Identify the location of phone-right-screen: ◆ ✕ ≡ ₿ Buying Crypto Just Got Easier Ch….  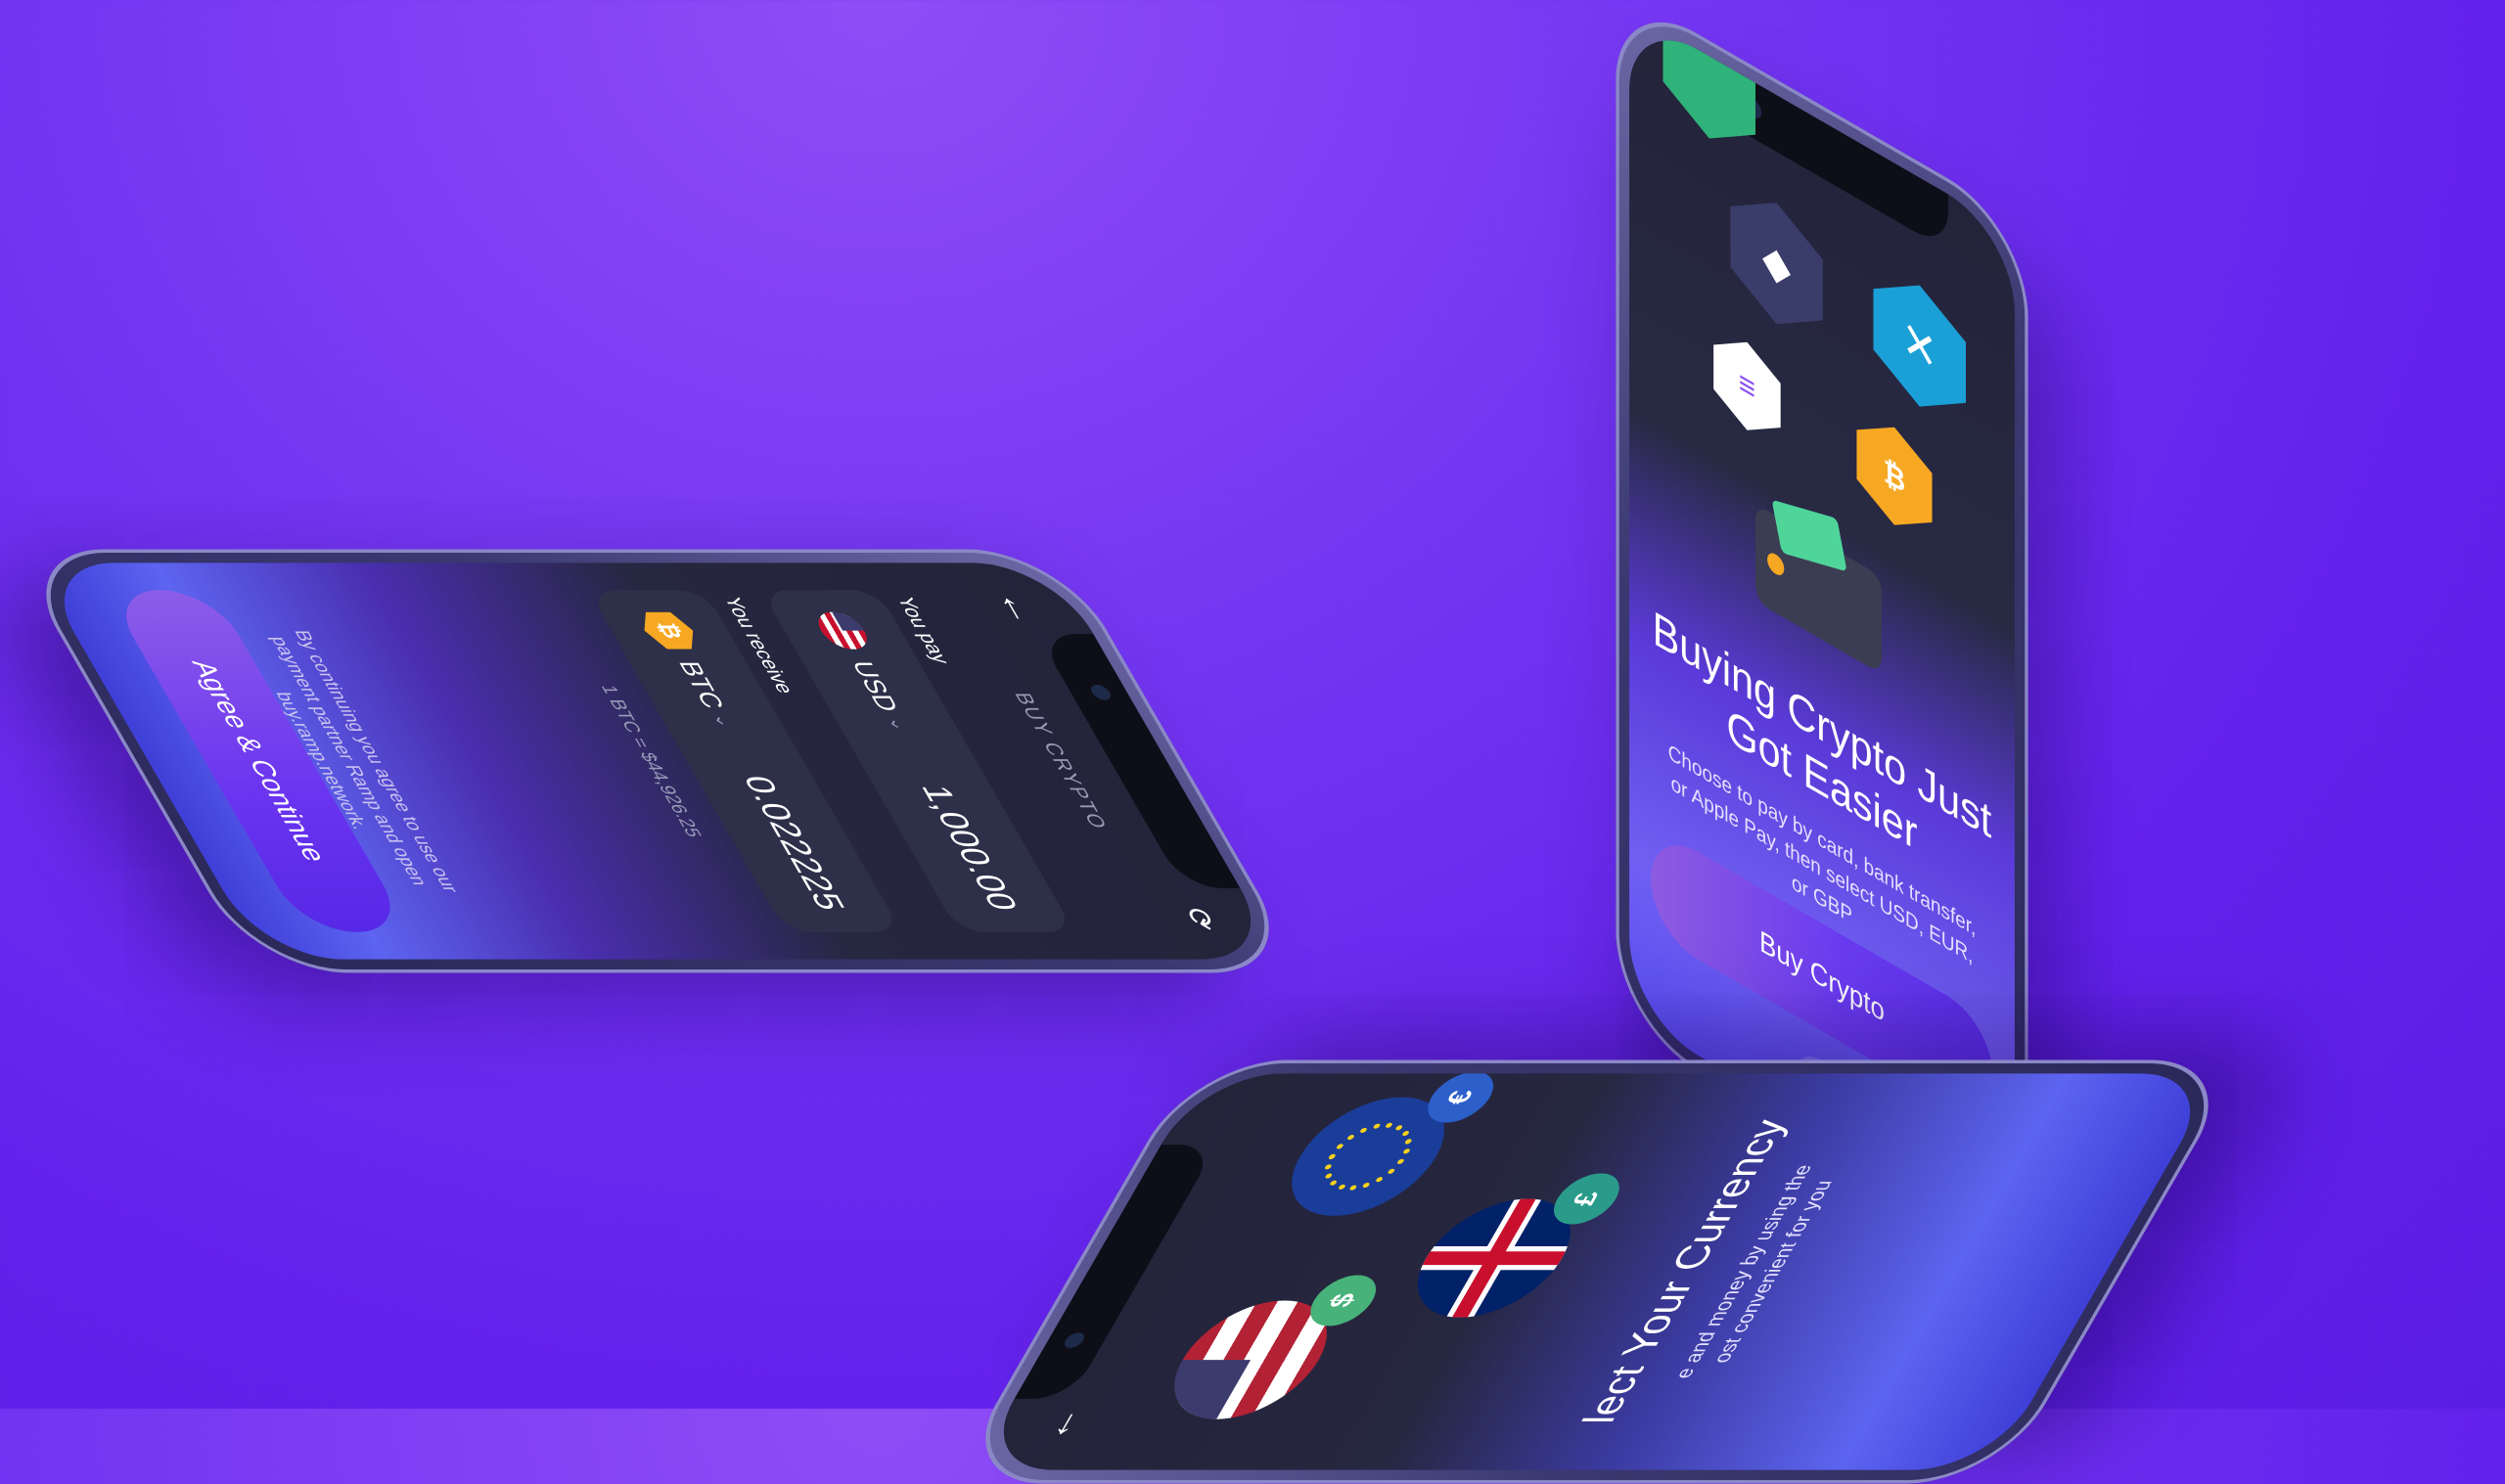
(1822, 624).